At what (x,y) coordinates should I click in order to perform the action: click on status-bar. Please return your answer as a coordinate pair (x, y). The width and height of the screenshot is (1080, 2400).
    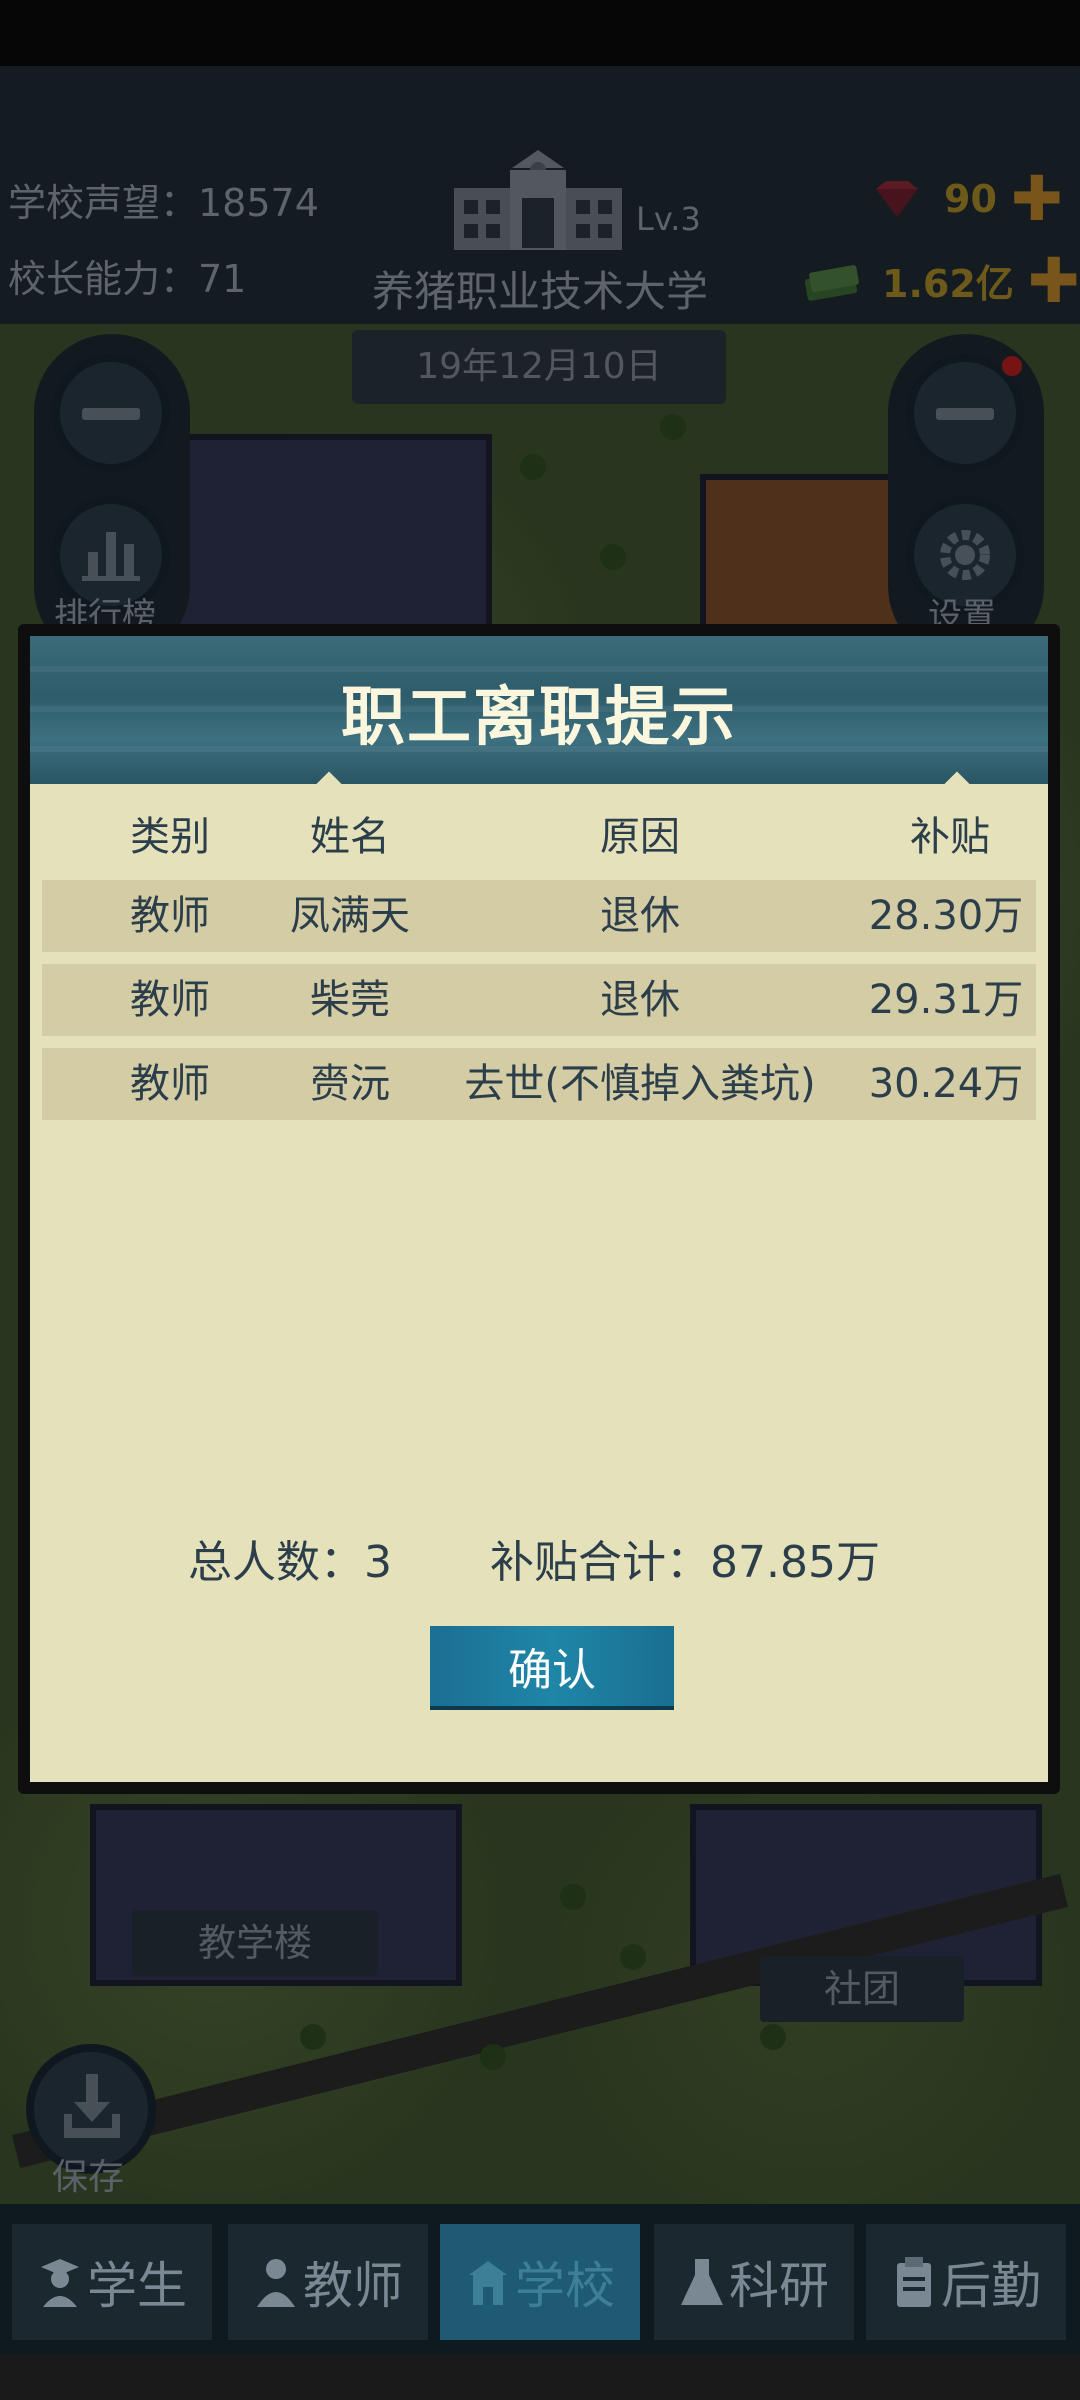
    Looking at the image, I should click on (540, 33).